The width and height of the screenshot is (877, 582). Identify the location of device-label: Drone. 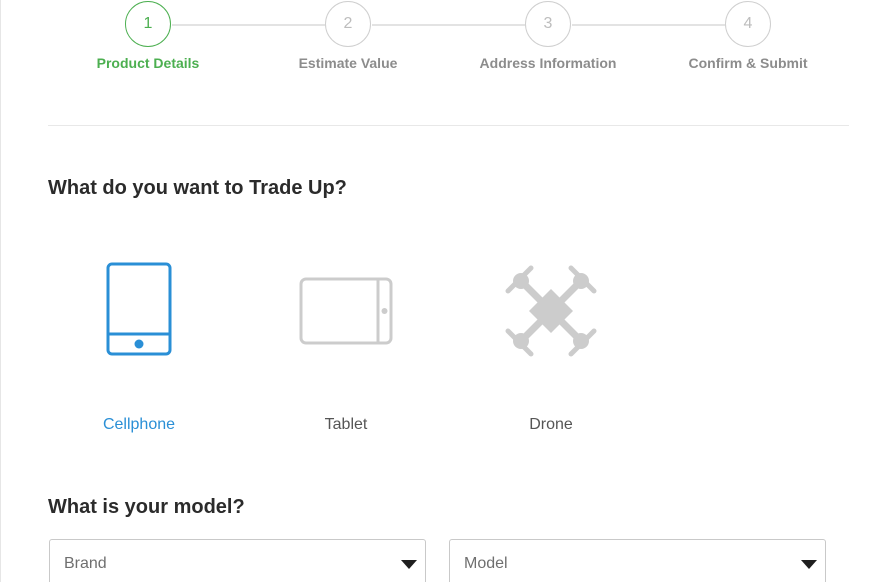
(551, 424).